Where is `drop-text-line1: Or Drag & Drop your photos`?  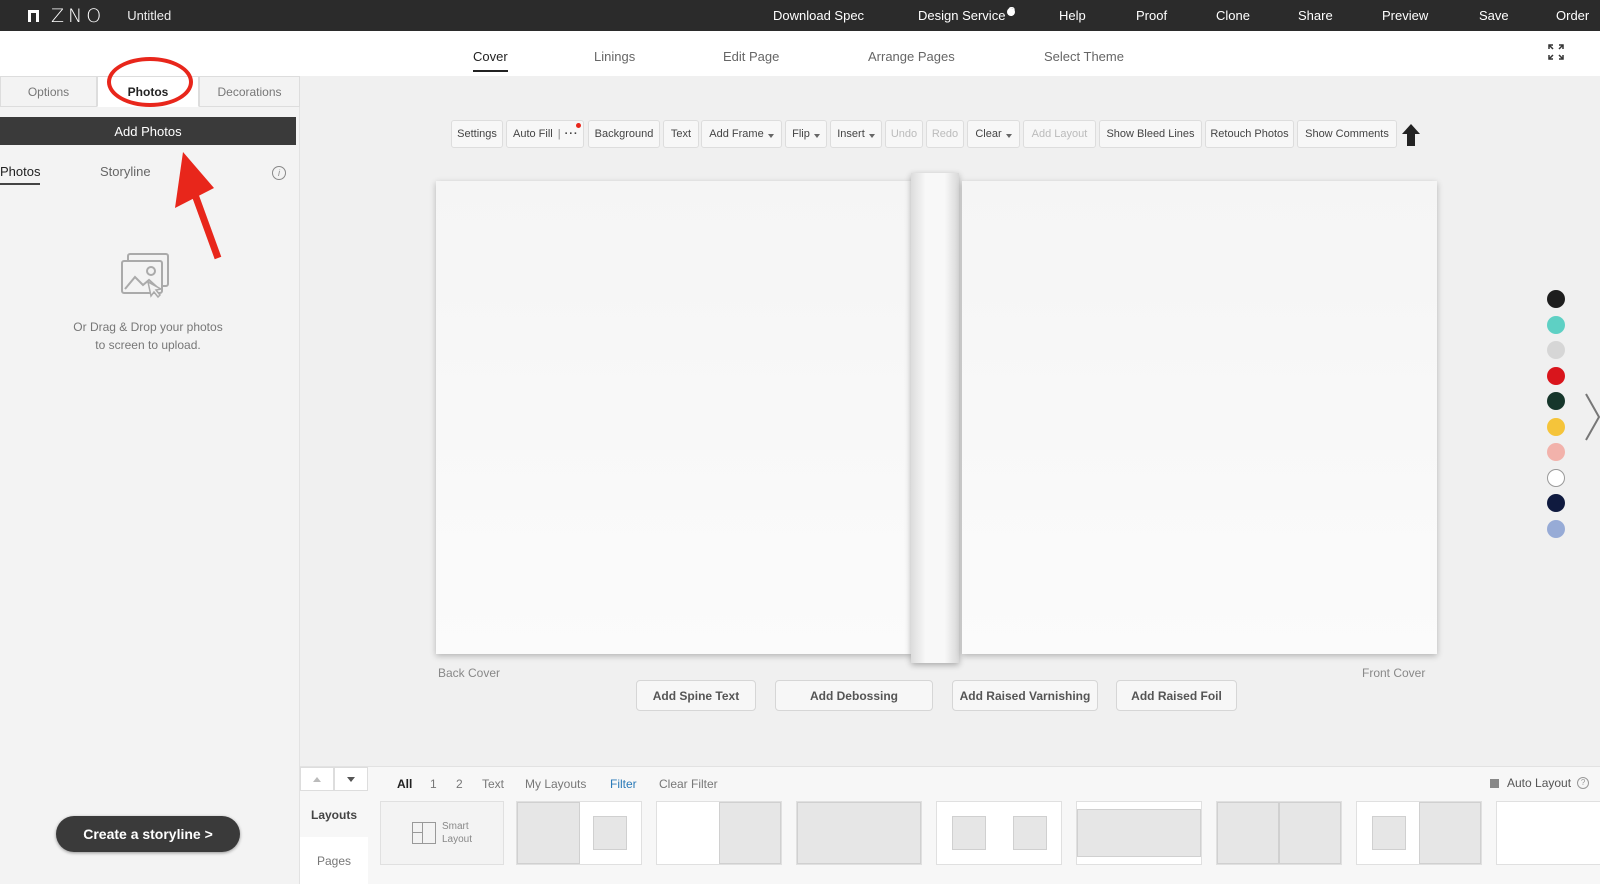 drop-text-line1: Or Drag & Drop your photos is located at coordinates (148, 327).